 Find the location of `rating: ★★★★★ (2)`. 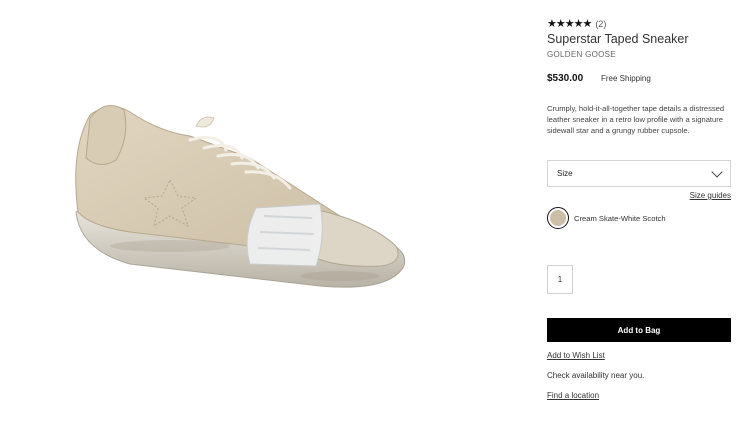

rating: ★★★★★ (2) is located at coordinates (576, 24).